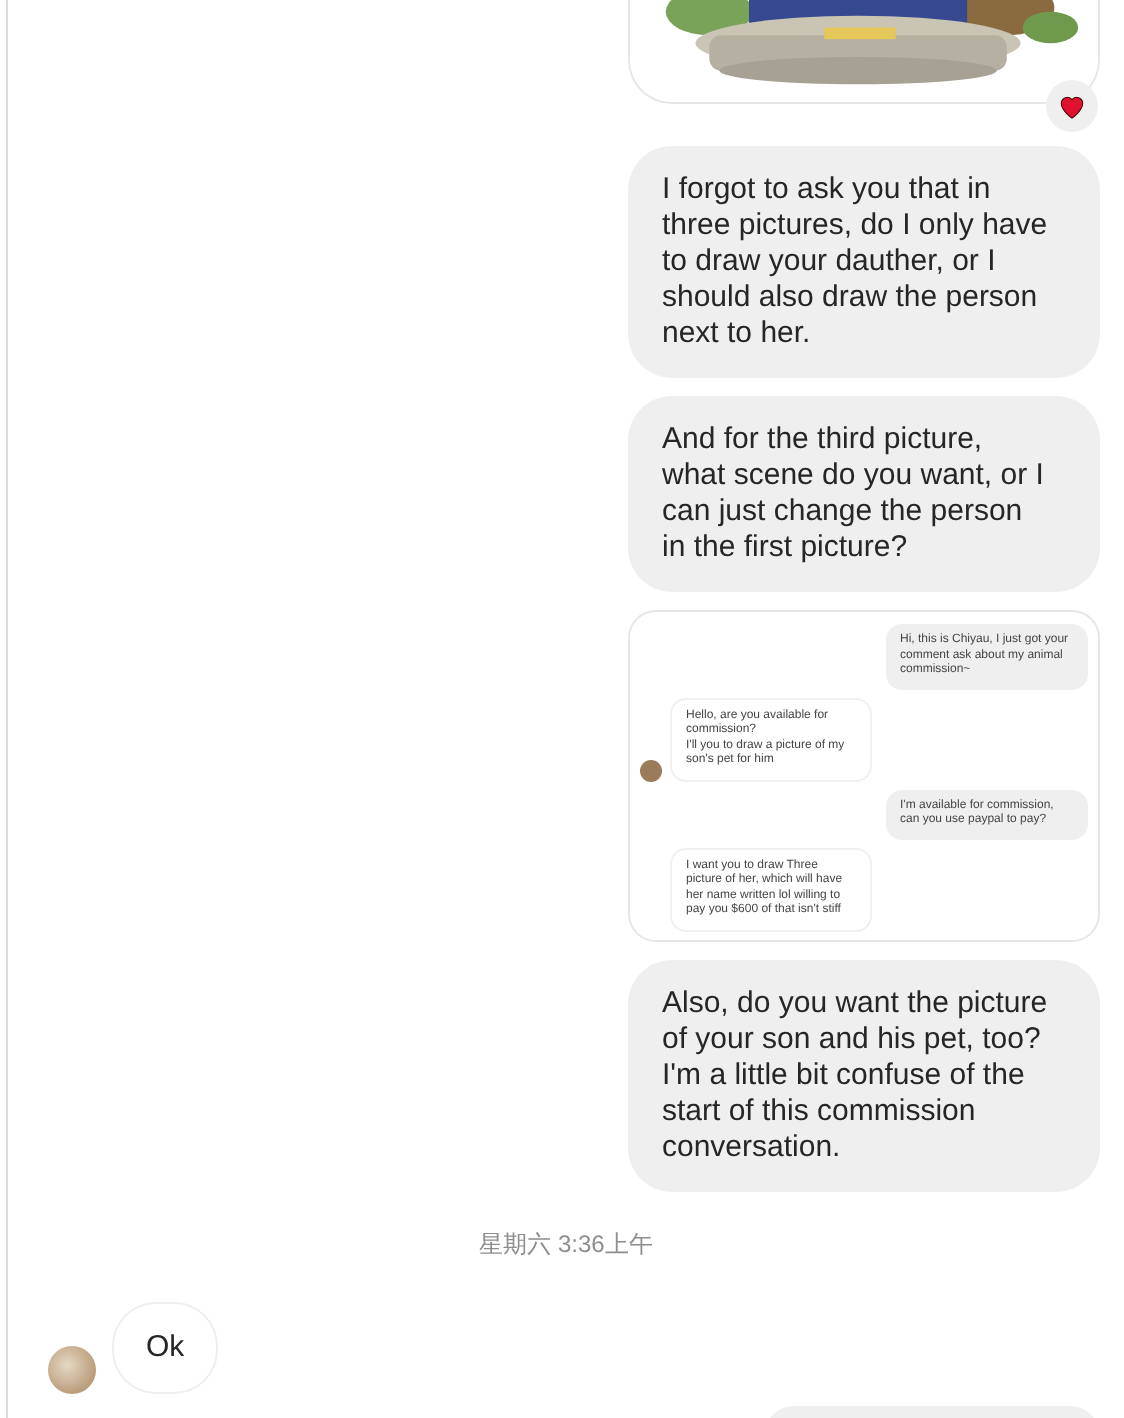 The width and height of the screenshot is (1124, 1418). What do you see at coordinates (864, 776) in the screenshot?
I see `screenshot-message` at bounding box center [864, 776].